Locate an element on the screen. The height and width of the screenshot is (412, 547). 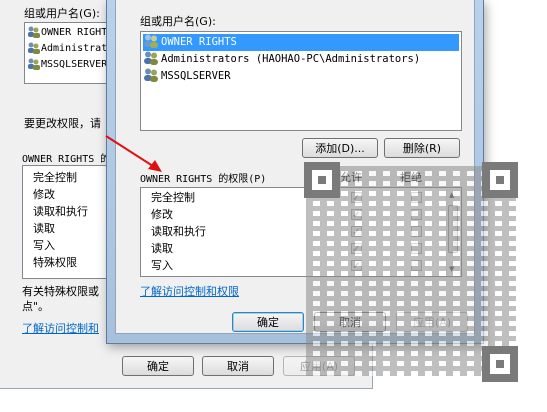
permission-name: 读取 is located at coordinates (162, 248).